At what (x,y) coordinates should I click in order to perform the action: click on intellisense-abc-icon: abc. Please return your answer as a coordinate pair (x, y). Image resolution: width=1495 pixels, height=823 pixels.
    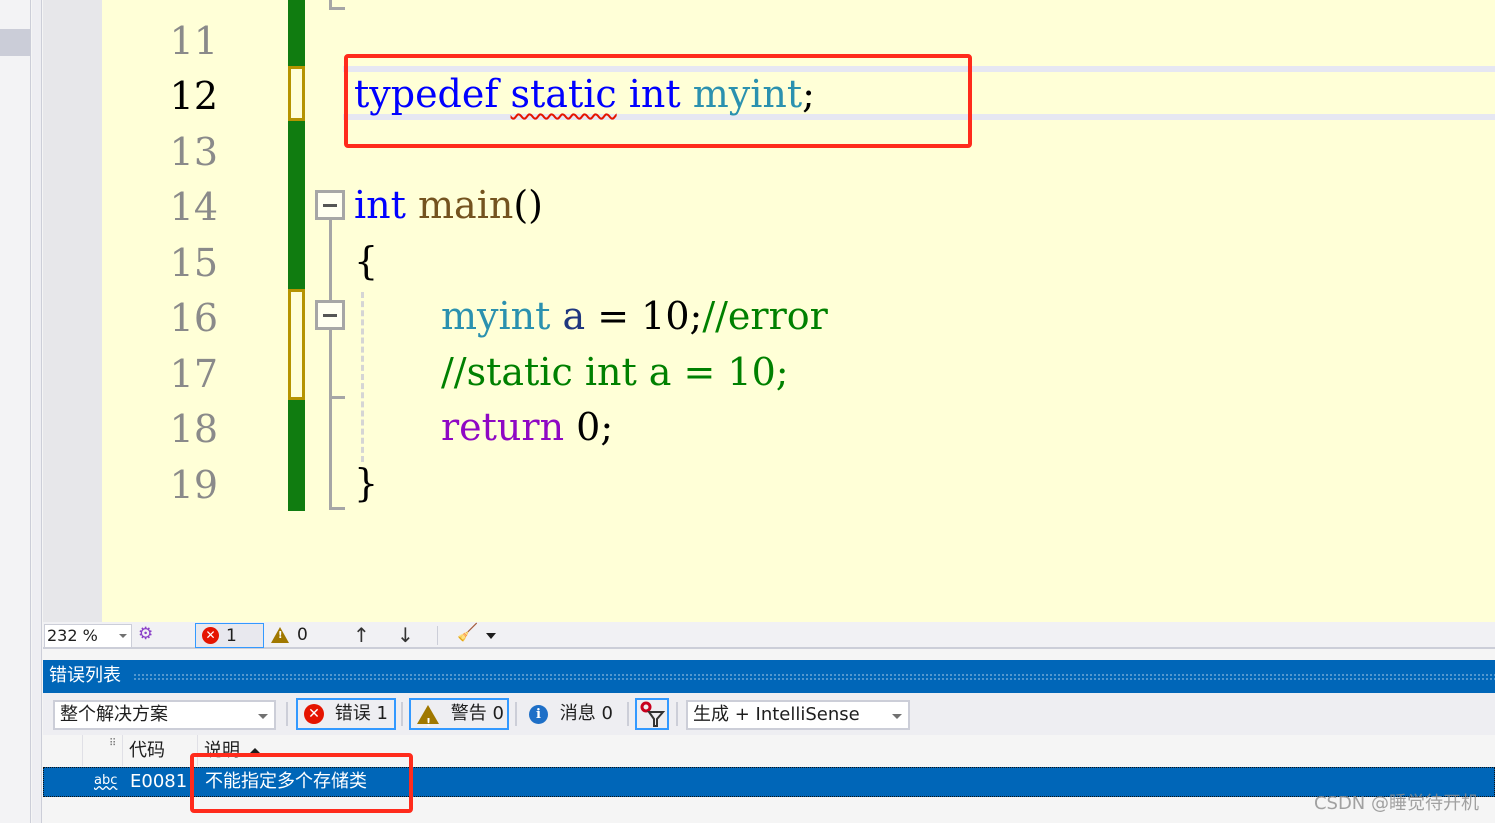
    Looking at the image, I should click on (106, 780).